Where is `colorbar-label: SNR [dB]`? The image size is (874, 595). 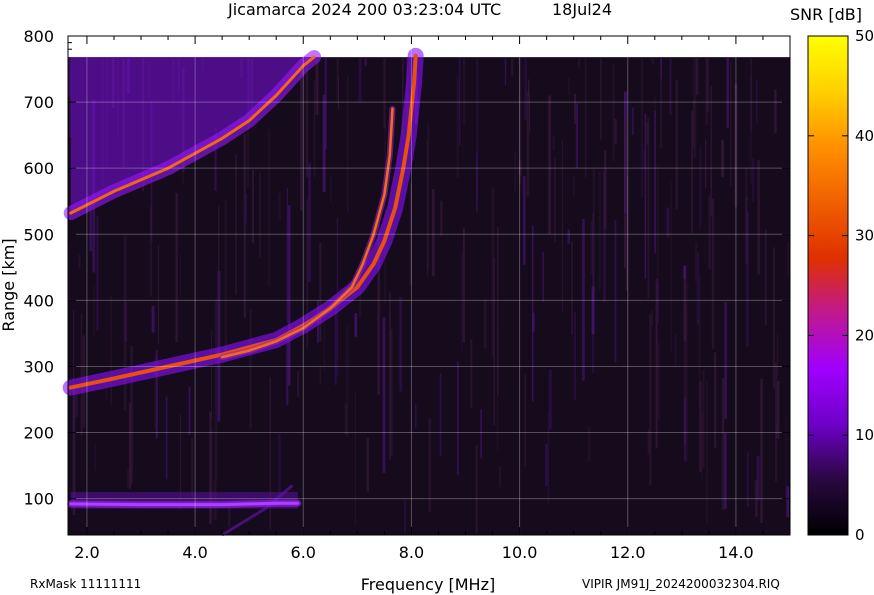 colorbar-label: SNR [dB] is located at coordinates (826, 14).